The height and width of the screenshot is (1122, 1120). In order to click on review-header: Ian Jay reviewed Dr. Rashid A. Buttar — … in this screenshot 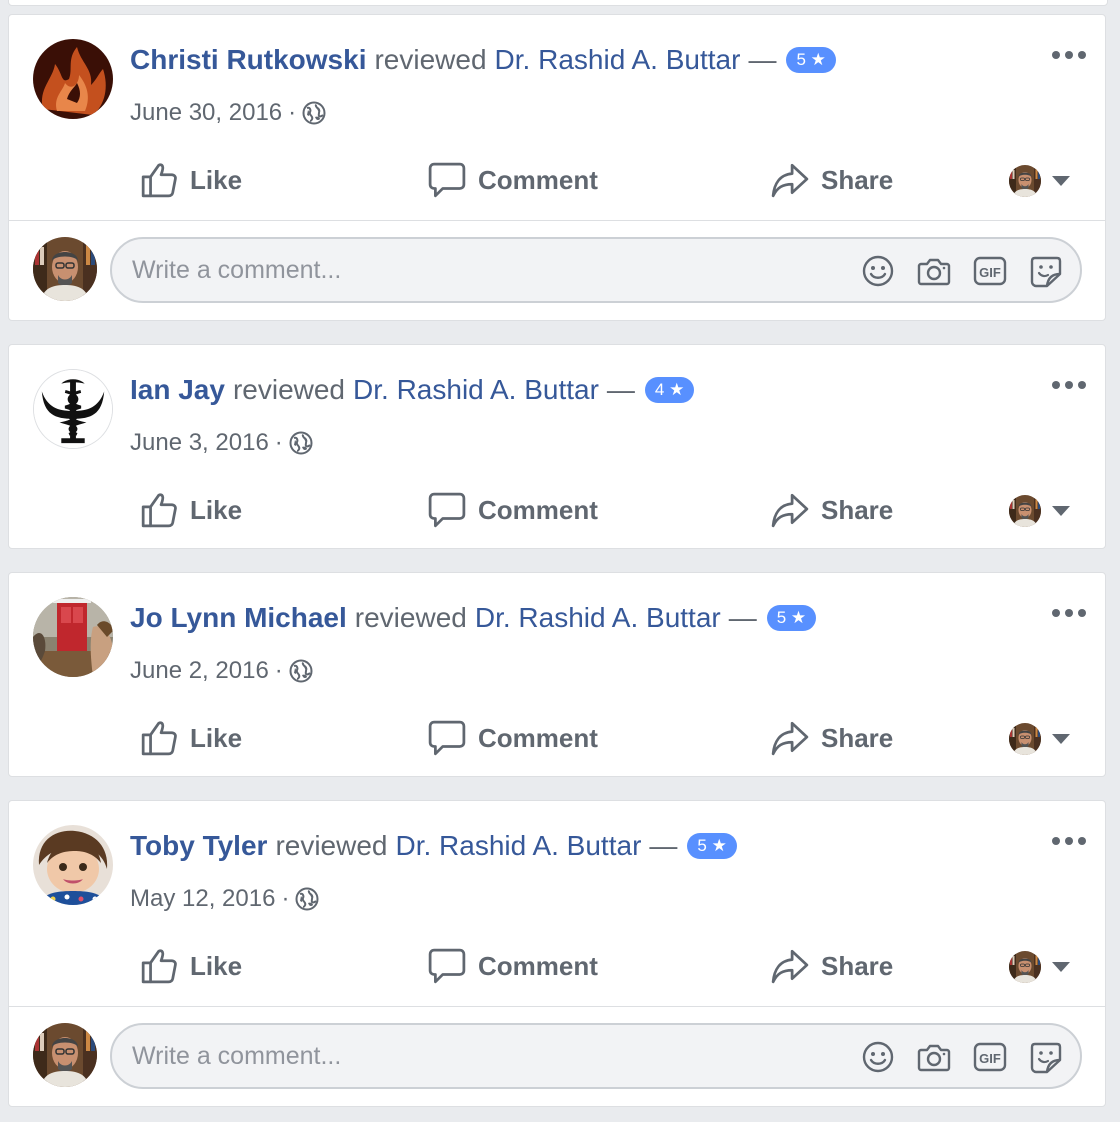, I will do `click(412, 390)`.